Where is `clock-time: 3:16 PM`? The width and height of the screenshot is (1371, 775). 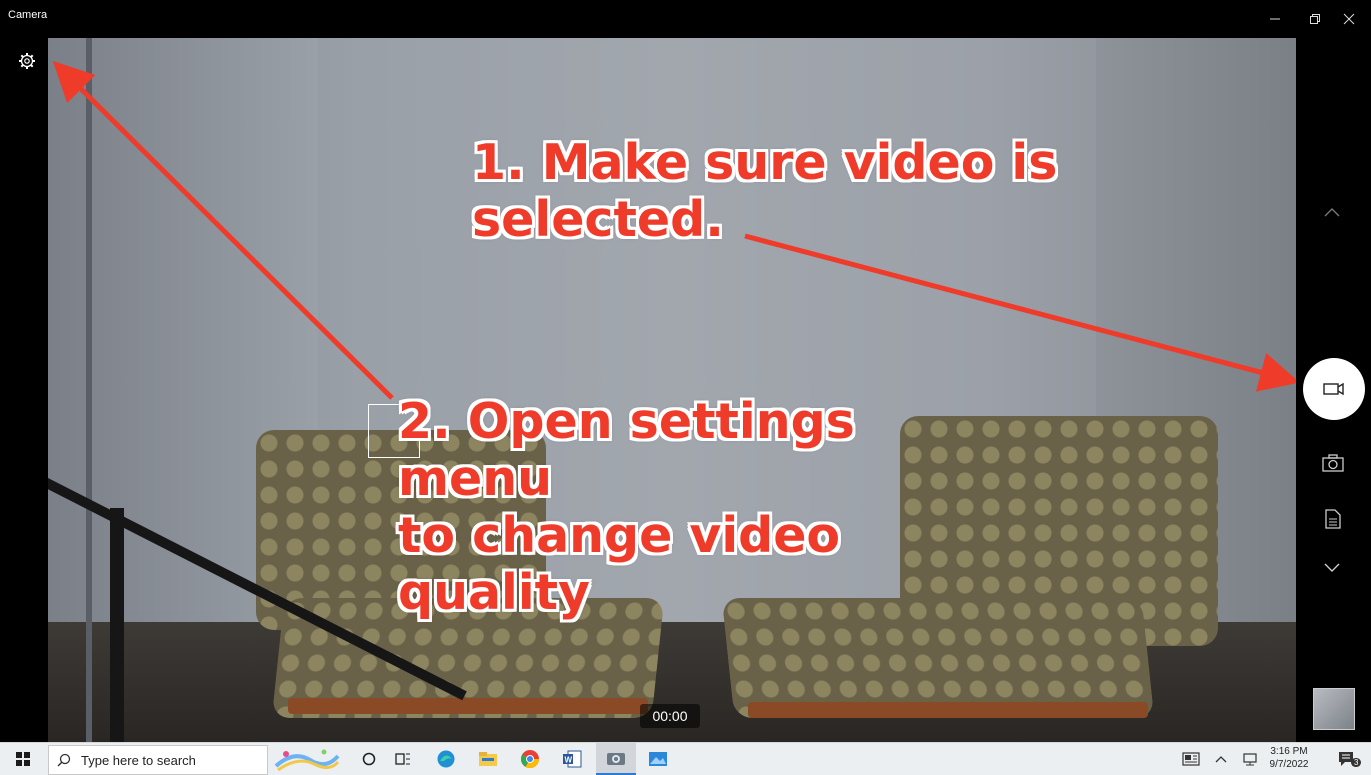 clock-time: 3:16 PM is located at coordinates (1289, 751).